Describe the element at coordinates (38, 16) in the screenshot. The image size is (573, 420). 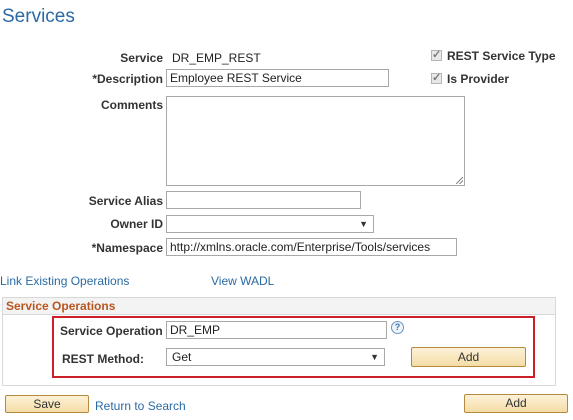
I see `page-title: Services` at that location.